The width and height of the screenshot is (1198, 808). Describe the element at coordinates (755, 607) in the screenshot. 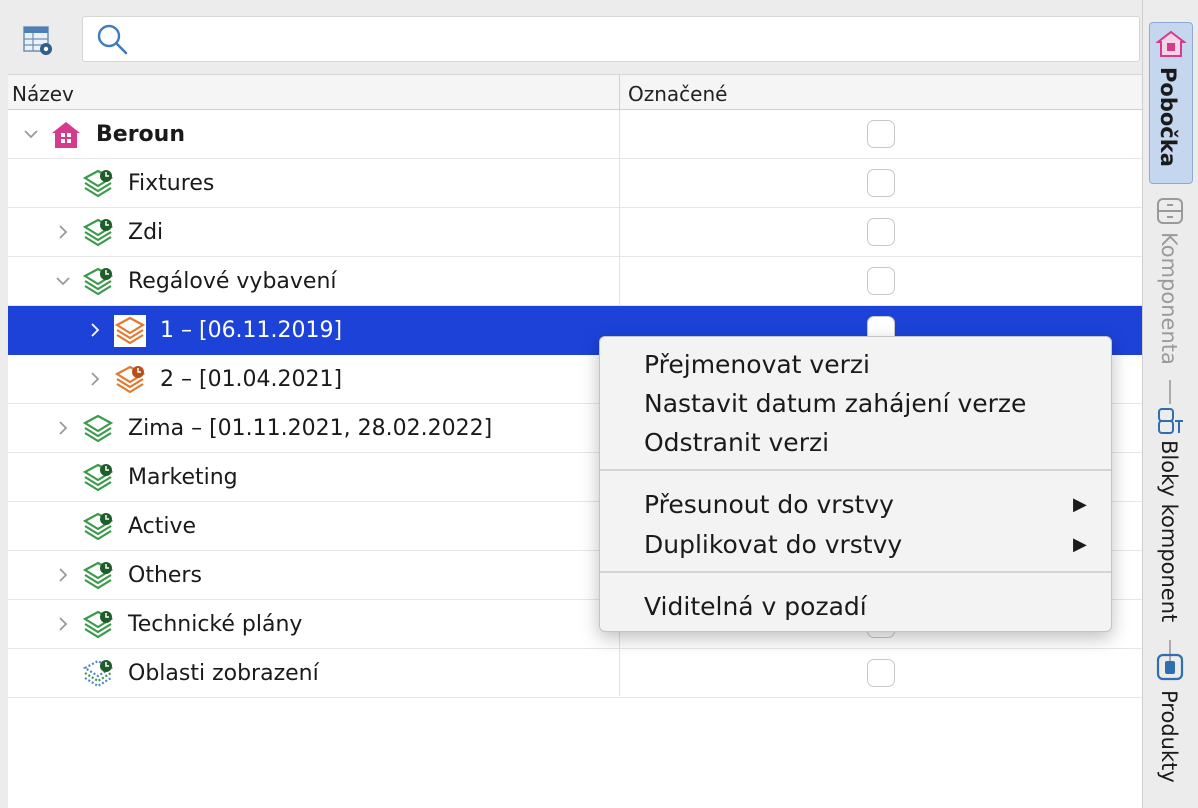

I see `menu-item-visible-in-background: Viditelná v pozadí` at that location.